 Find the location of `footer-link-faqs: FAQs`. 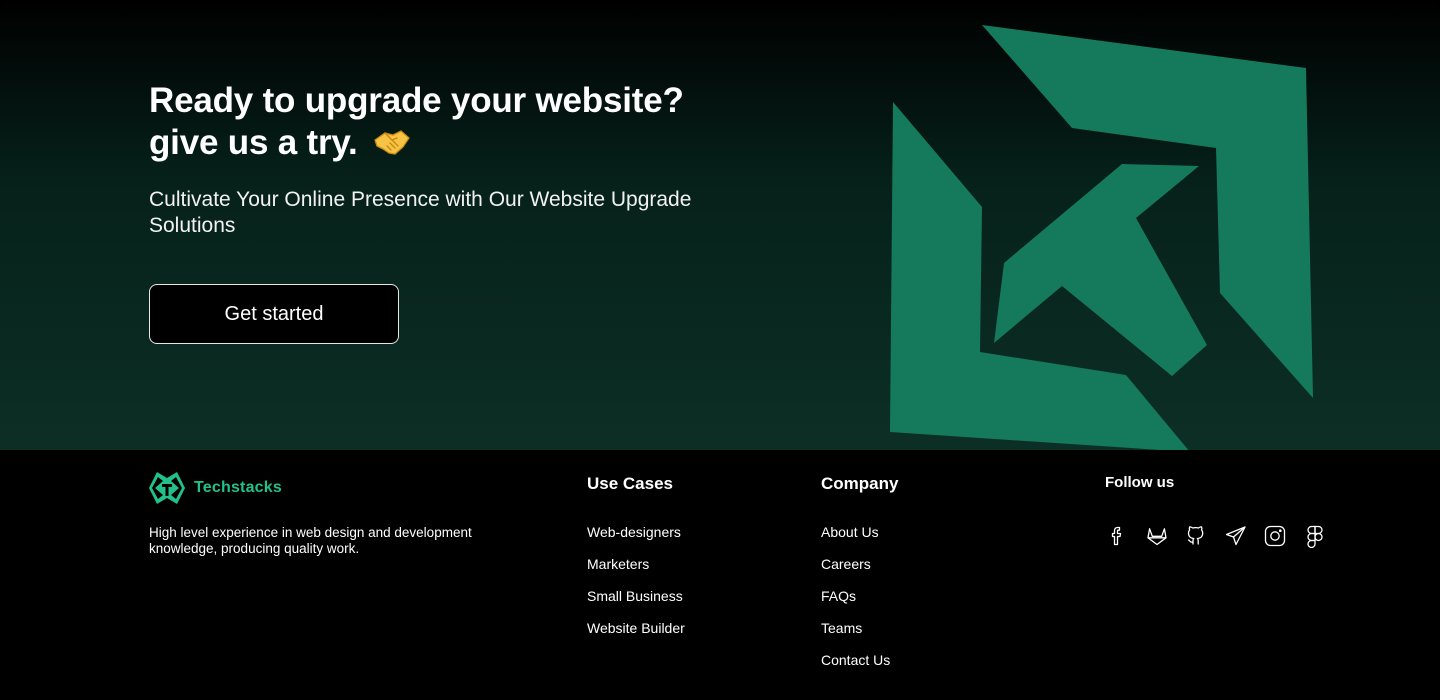

footer-link-faqs: FAQs is located at coordinates (859, 596).